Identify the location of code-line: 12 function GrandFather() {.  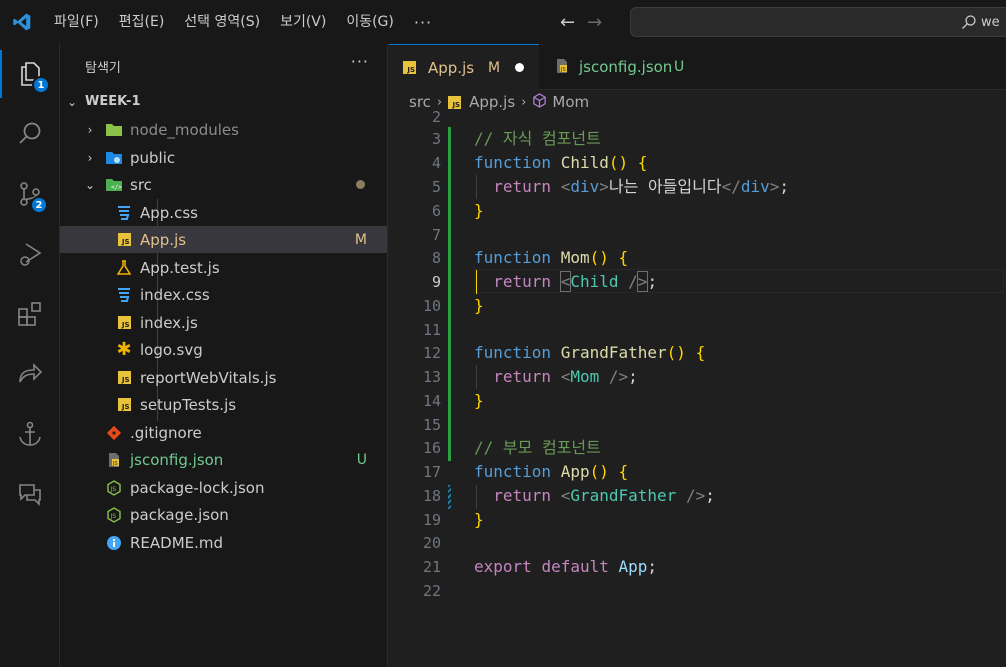
(697, 353).